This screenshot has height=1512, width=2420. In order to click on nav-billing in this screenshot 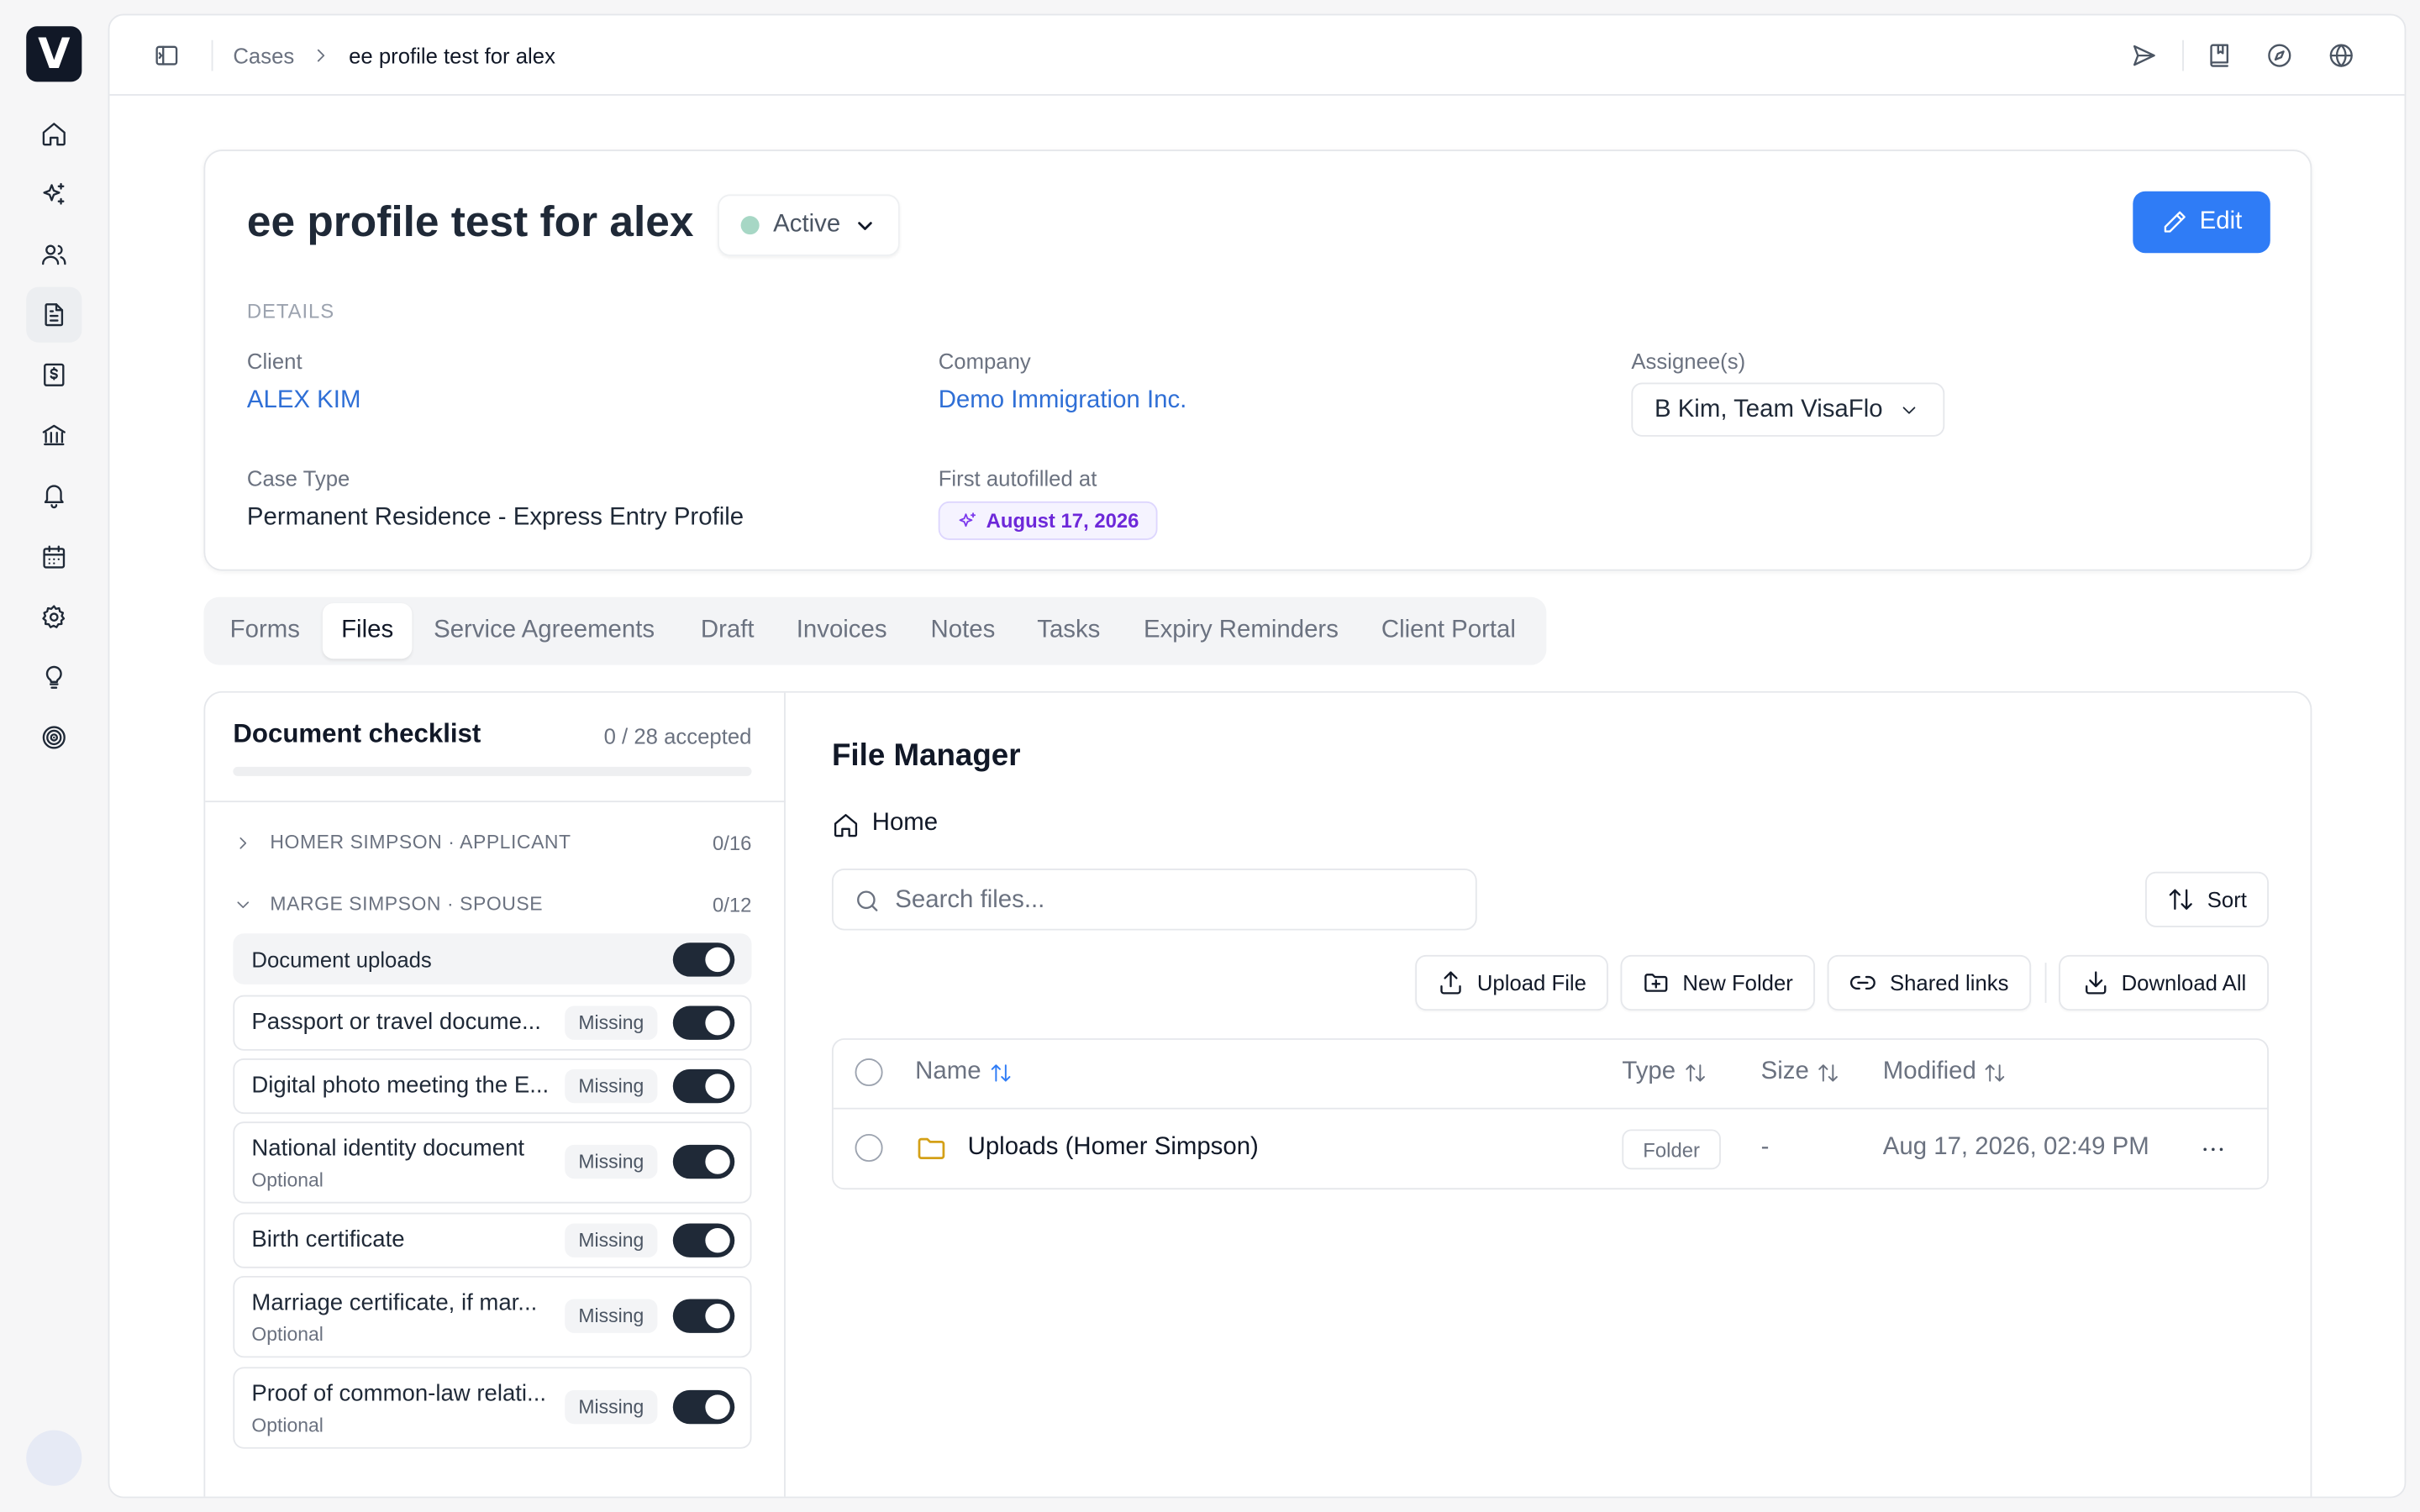, I will do `click(54, 374)`.